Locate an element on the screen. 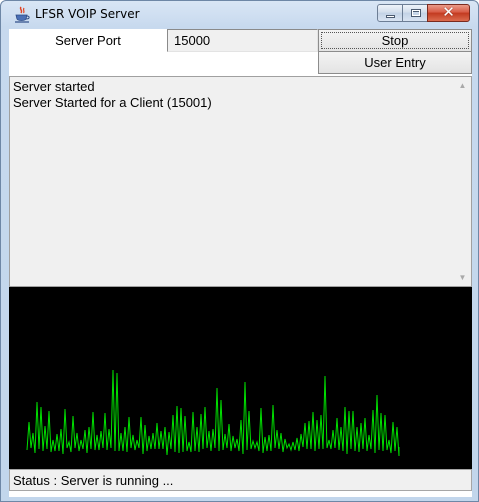  maximize-button is located at coordinates (415, 13).